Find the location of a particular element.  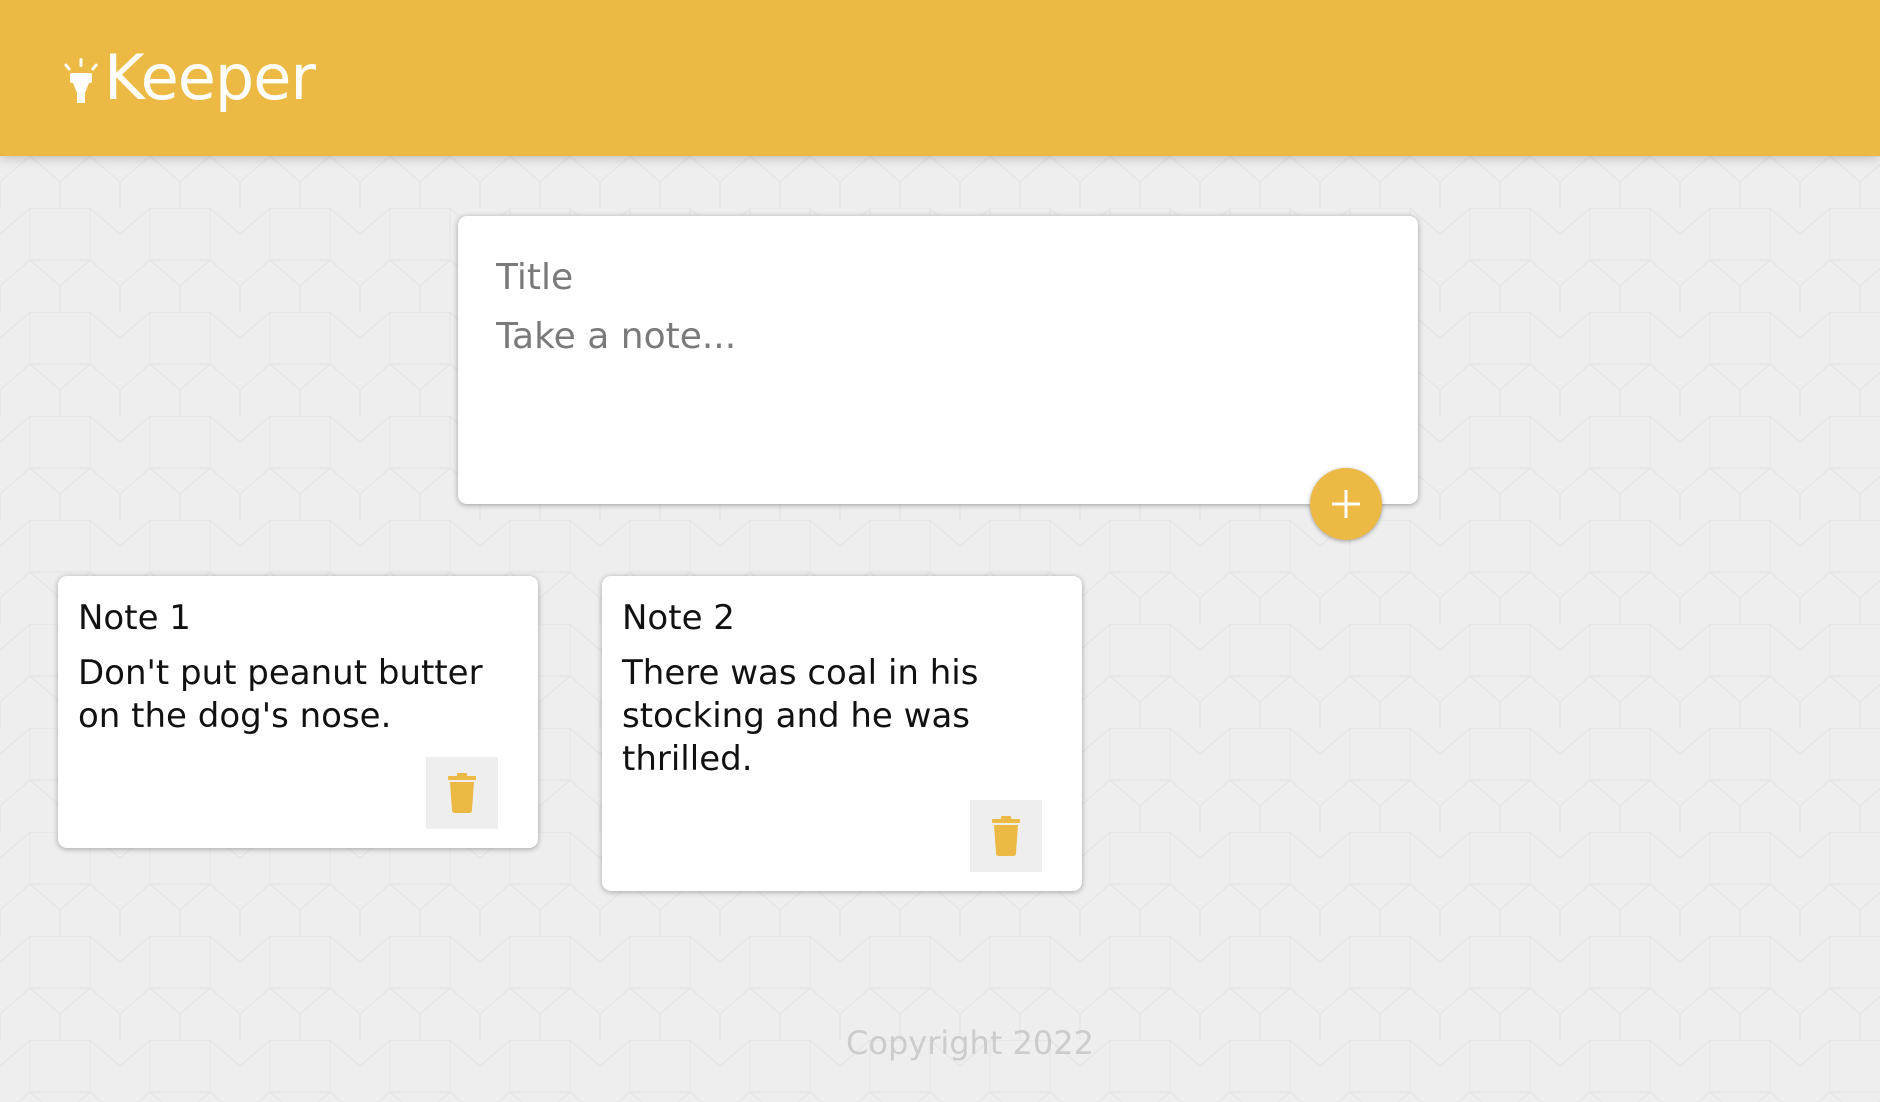

copyright-text: Copyright 2022 is located at coordinates (970, 1043).